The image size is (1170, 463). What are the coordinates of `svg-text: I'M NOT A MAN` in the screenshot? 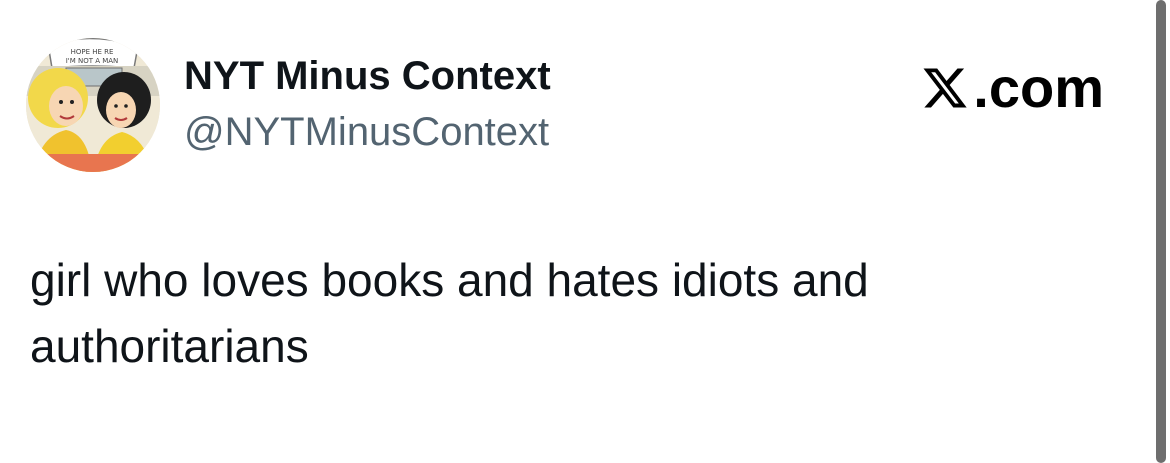 It's located at (92, 61).